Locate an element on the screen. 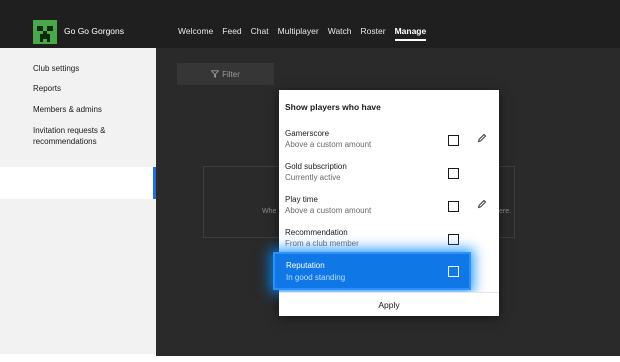 This screenshot has width=620, height=362. filter-button: Filter is located at coordinates (225, 74).